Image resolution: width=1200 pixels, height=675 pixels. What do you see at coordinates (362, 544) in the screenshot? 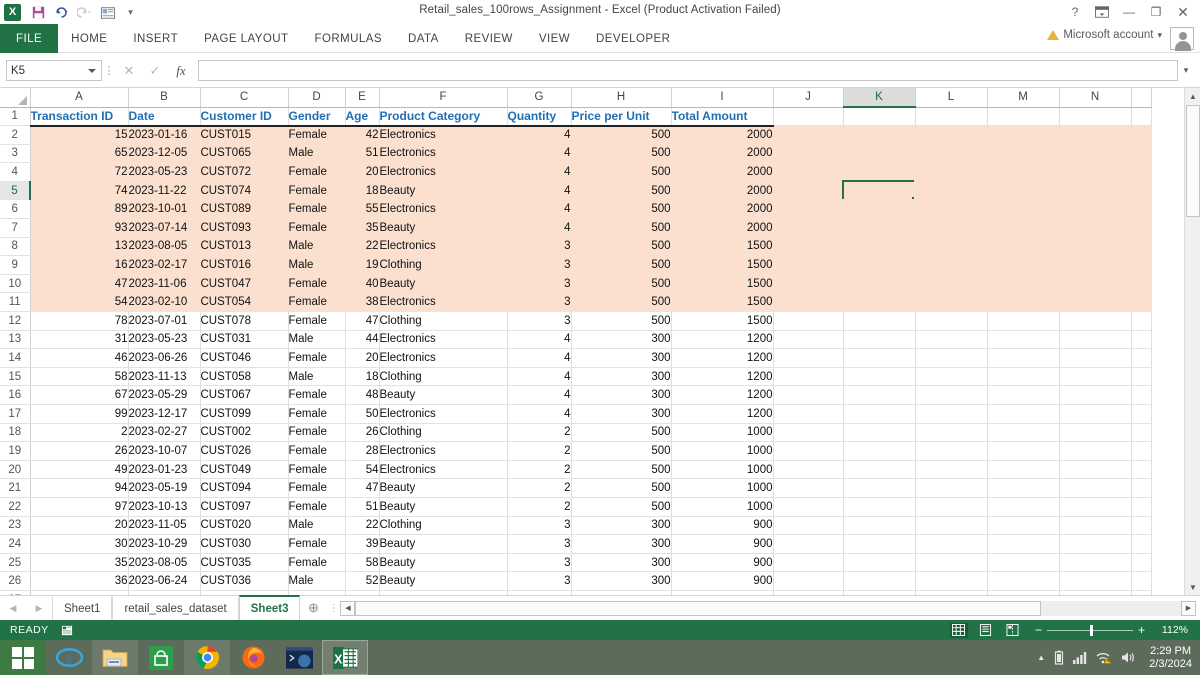
I see `cell-E24: 39` at bounding box center [362, 544].